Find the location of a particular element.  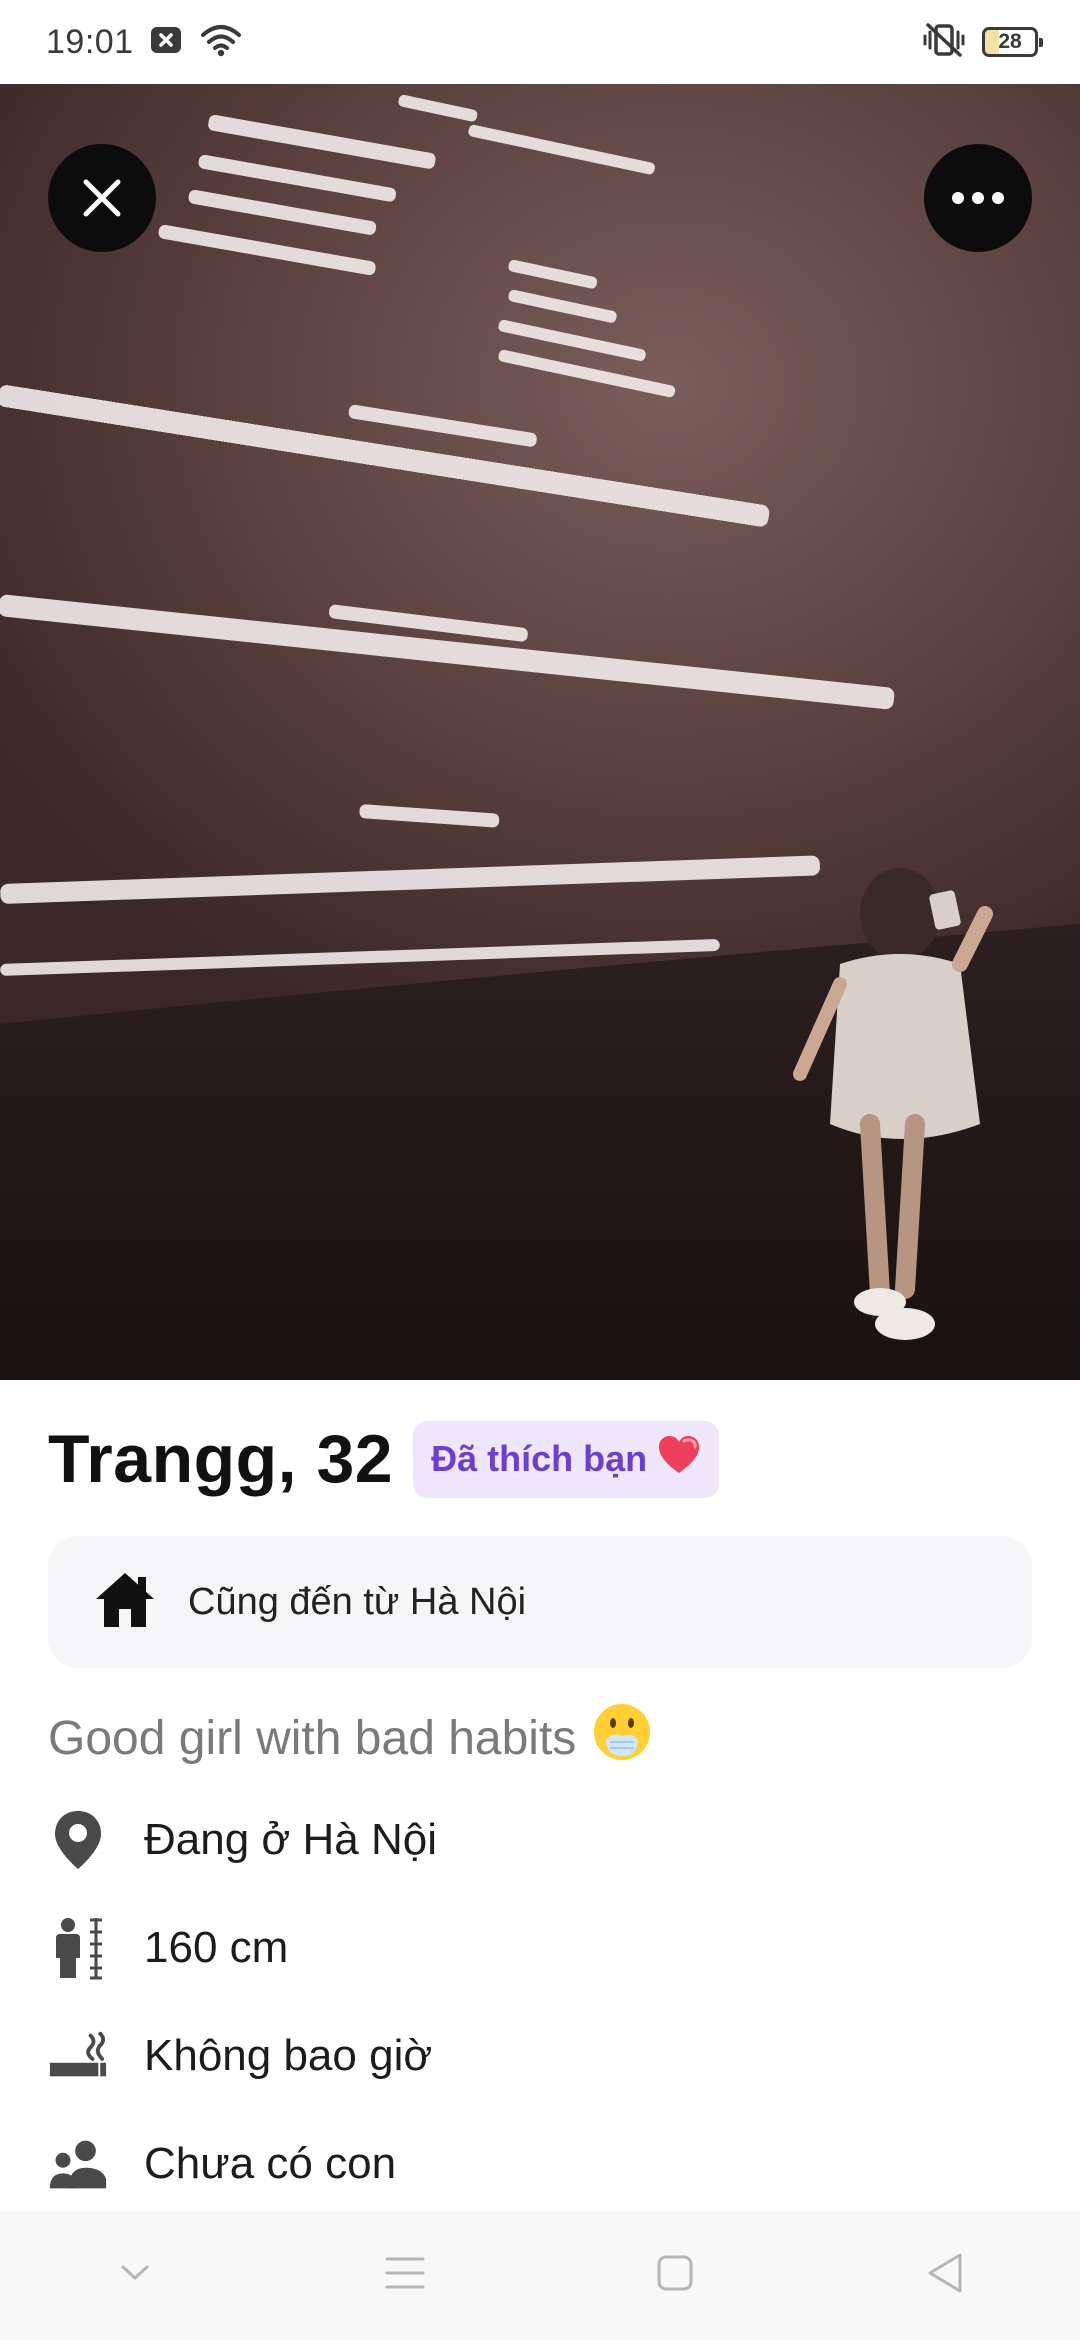

children-icon is located at coordinates (78, 2164).